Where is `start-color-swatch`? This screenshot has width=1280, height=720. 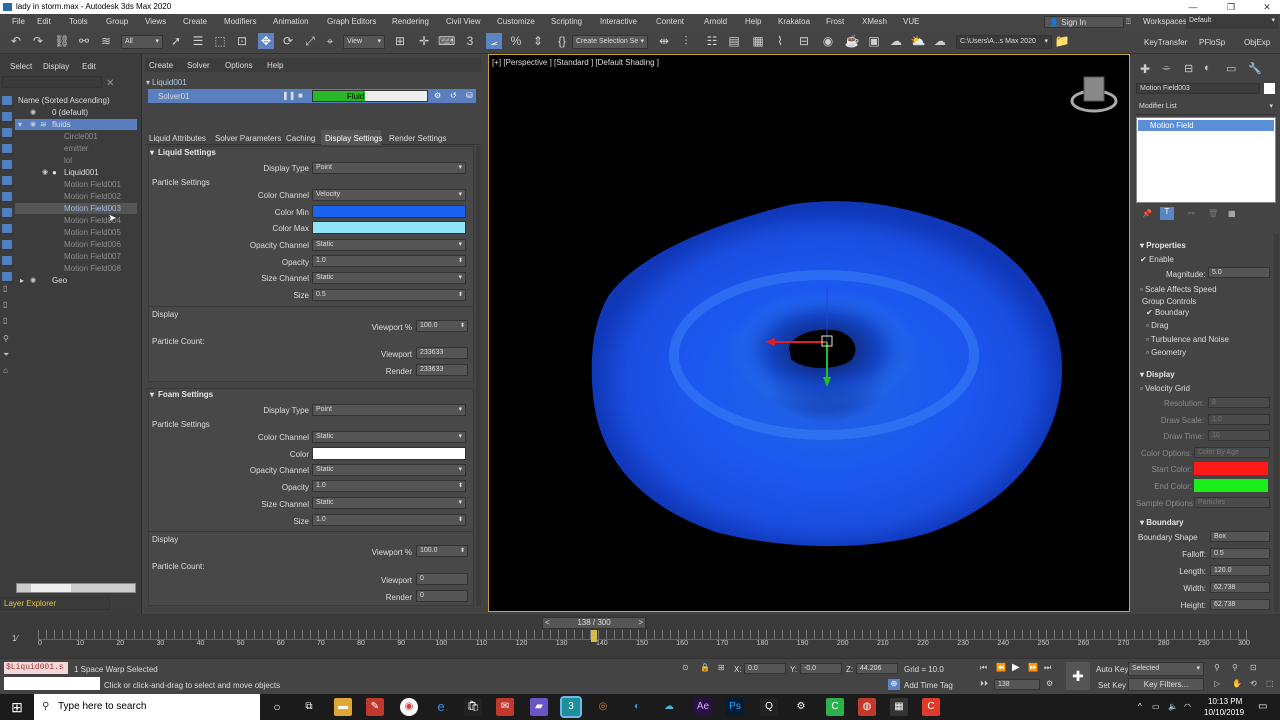 start-color-swatch is located at coordinates (1231, 468).